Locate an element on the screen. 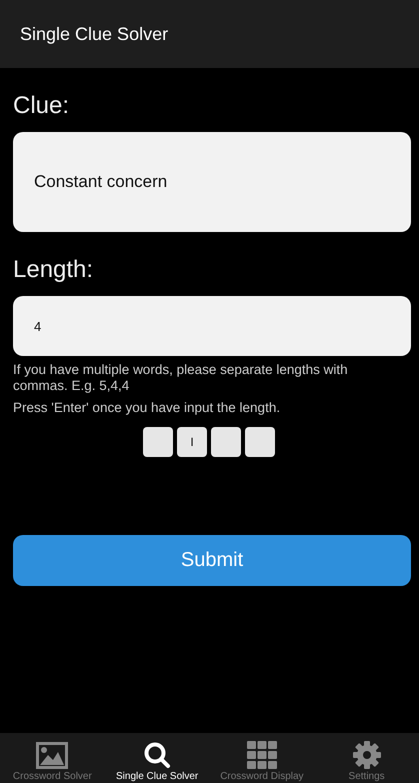 This screenshot has height=783, width=419. nav-tab: Crossword Solver is located at coordinates (52, 758).